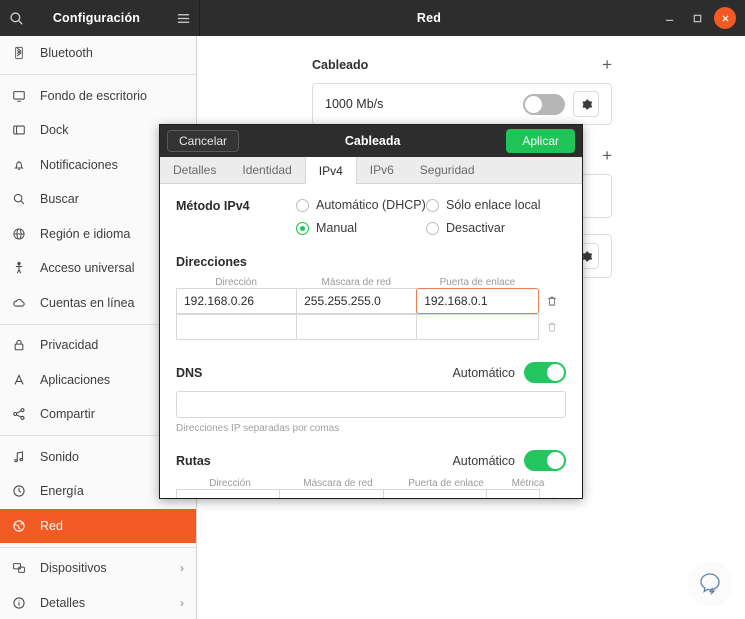 Image resolution: width=745 pixels, height=619 pixels. What do you see at coordinates (66, 53) in the screenshot?
I see `sidebar-item-label: Bluetooth` at bounding box center [66, 53].